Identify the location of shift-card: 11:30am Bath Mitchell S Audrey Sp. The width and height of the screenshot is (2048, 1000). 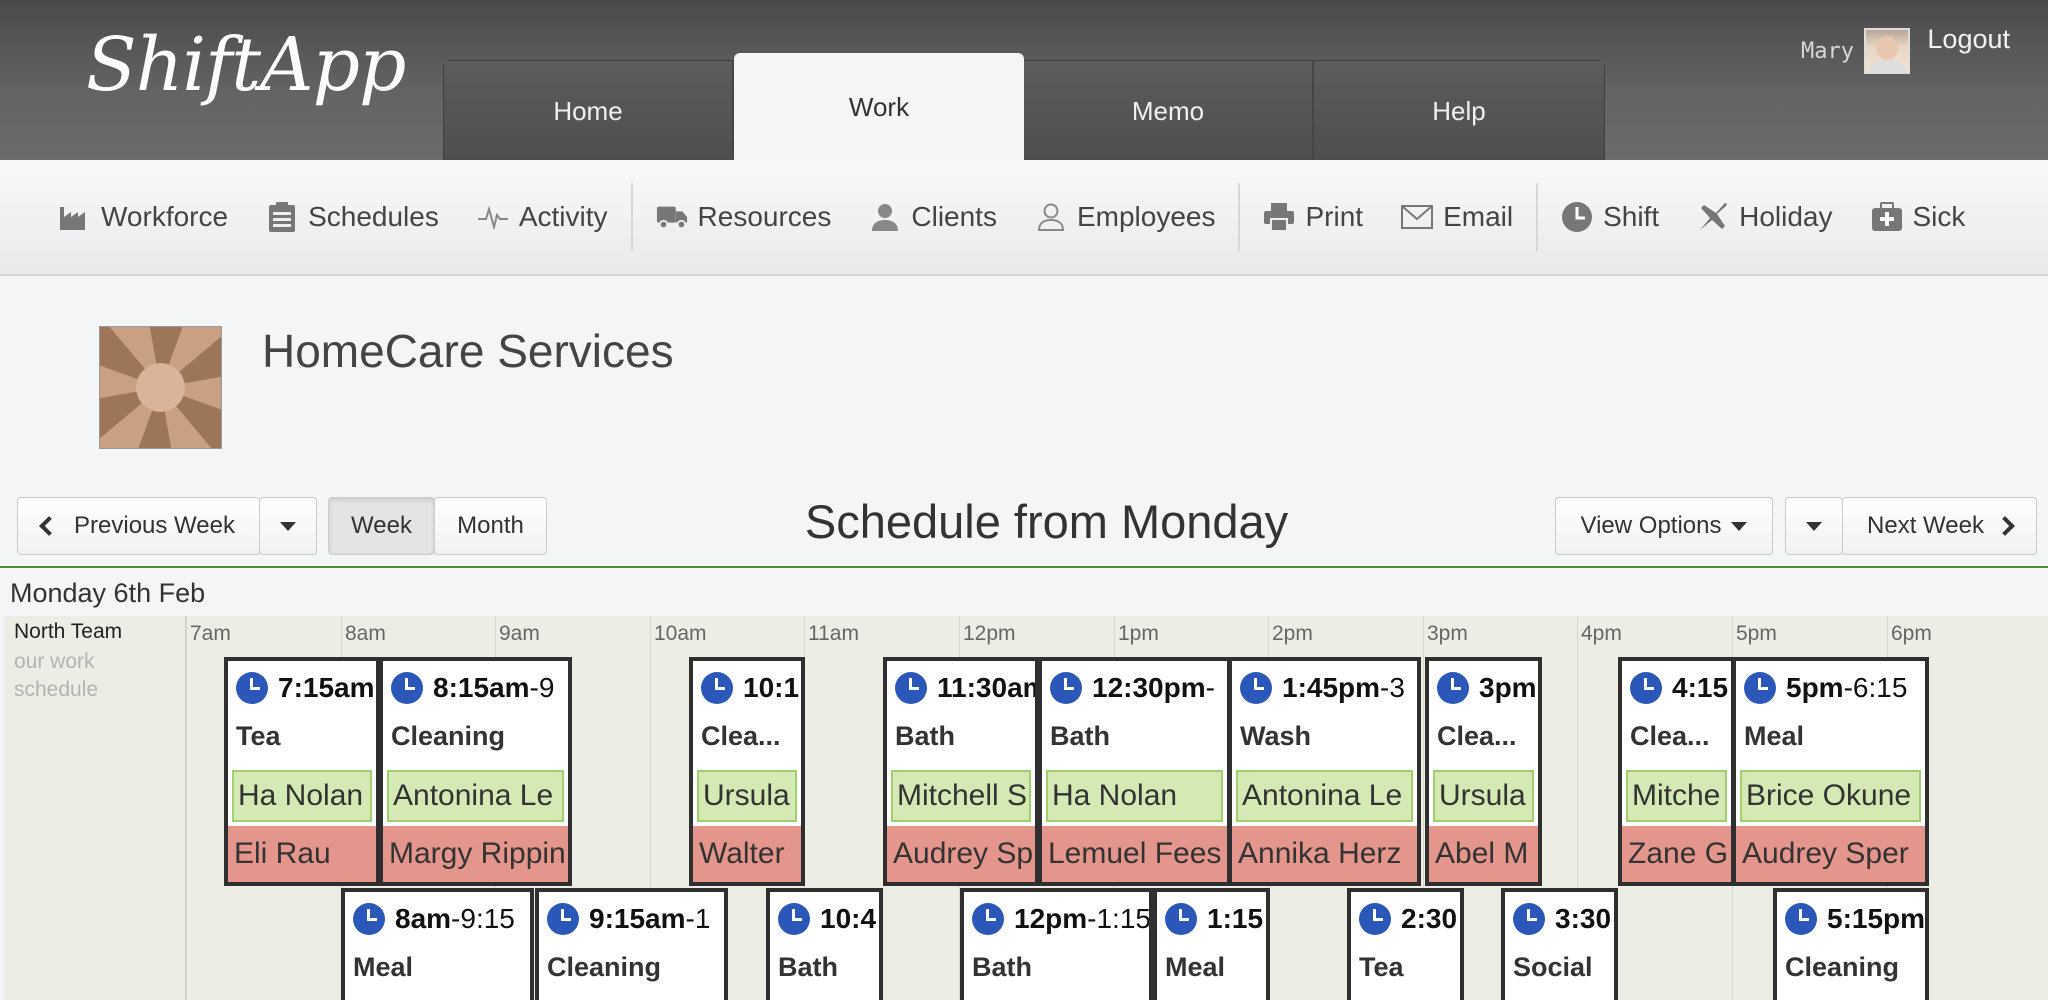
(961, 771).